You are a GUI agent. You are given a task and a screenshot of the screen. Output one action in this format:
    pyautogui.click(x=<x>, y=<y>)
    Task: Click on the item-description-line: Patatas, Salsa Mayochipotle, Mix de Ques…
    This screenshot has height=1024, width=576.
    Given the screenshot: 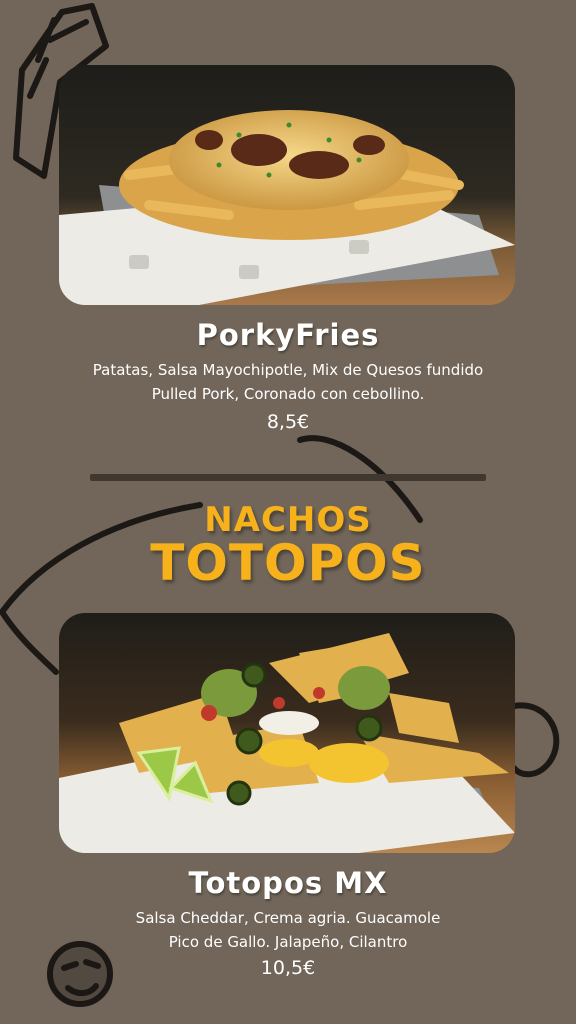 What is the action you would take?
    pyautogui.click(x=288, y=370)
    